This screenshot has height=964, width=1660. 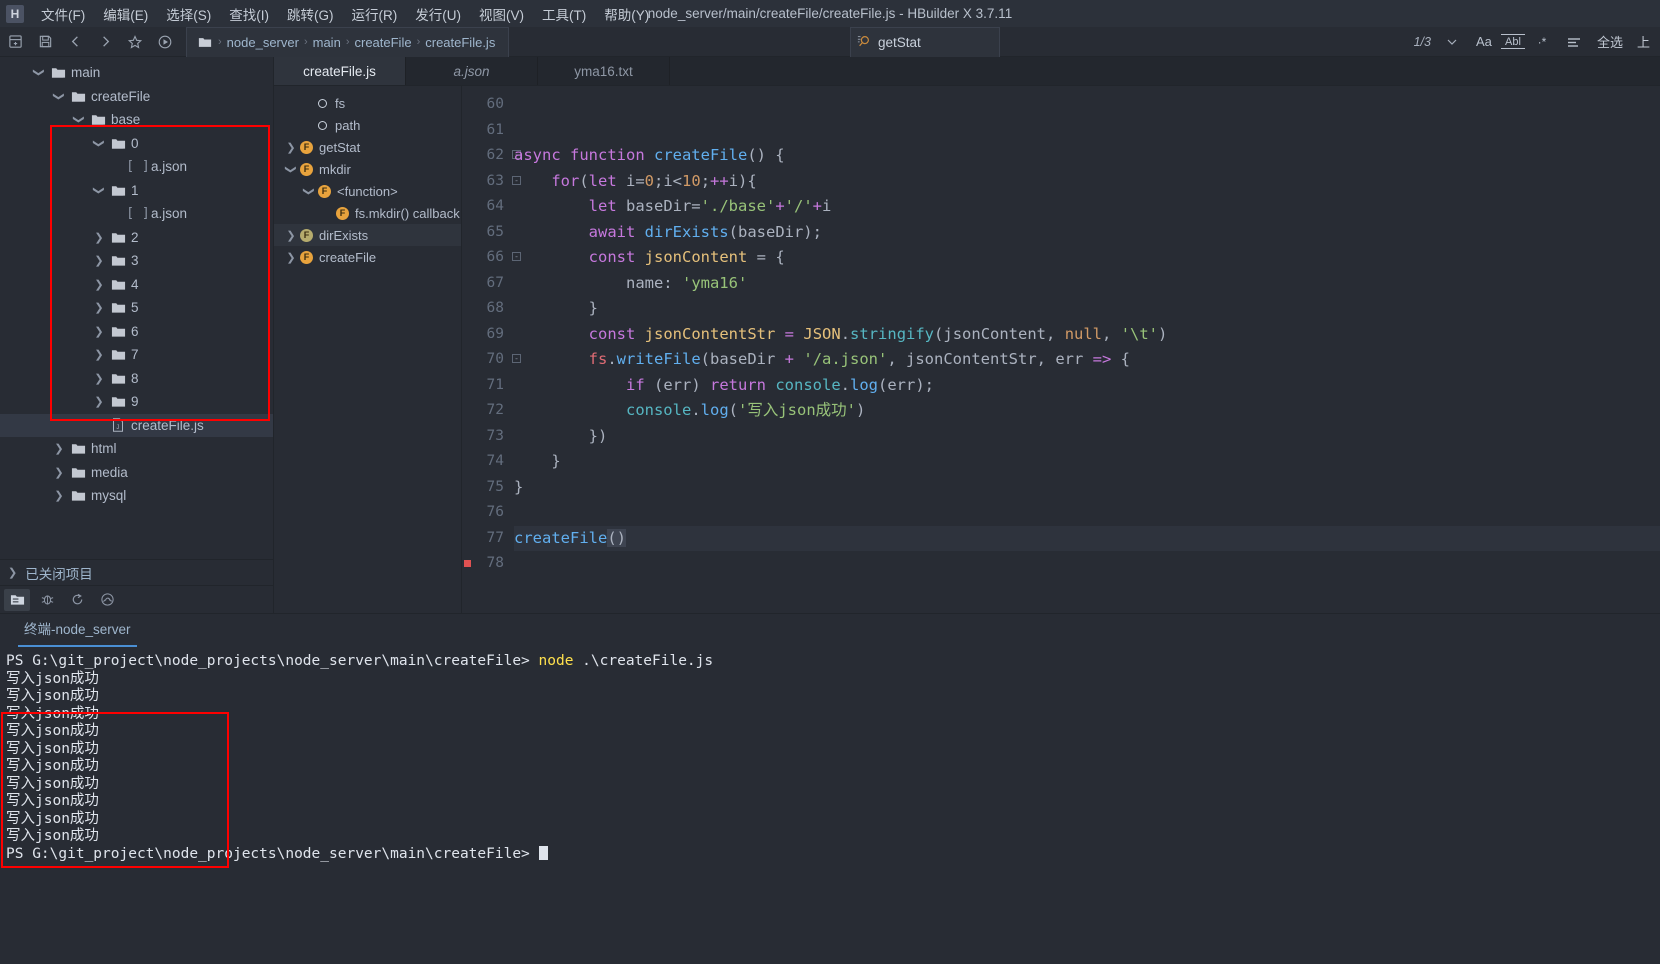 What do you see at coordinates (367, 125) in the screenshot?
I see `outline-node: path` at bounding box center [367, 125].